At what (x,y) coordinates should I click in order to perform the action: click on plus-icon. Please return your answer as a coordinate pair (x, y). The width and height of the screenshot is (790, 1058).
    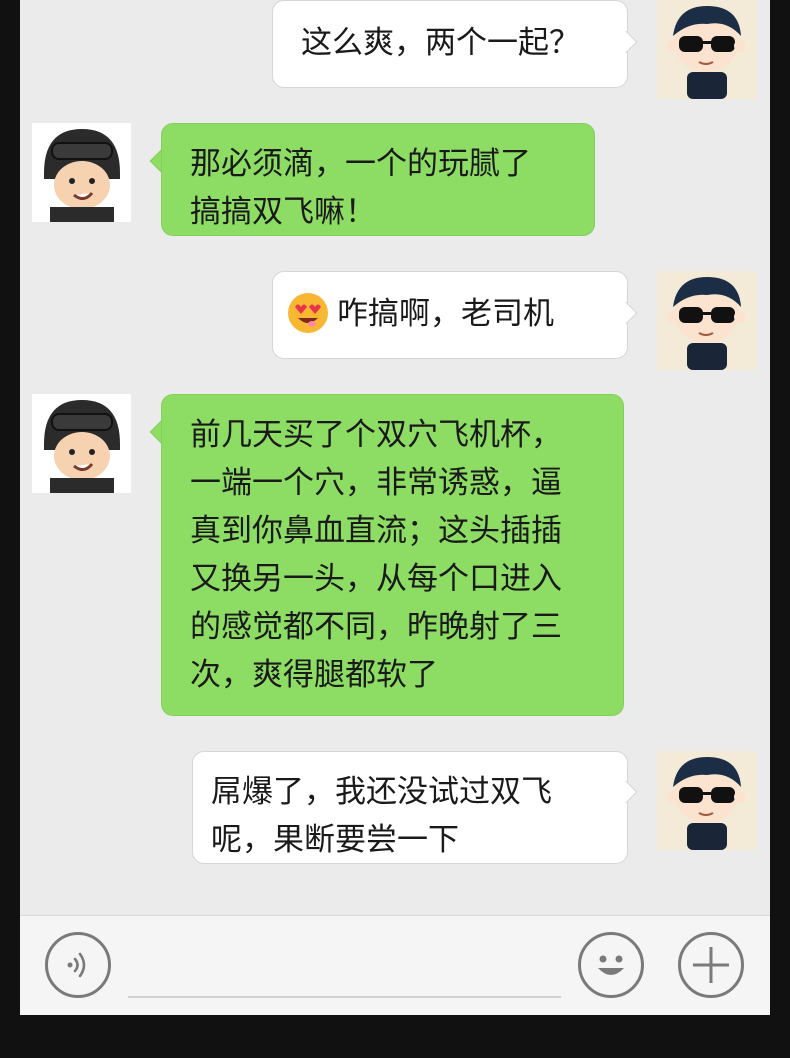
    Looking at the image, I should click on (711, 965).